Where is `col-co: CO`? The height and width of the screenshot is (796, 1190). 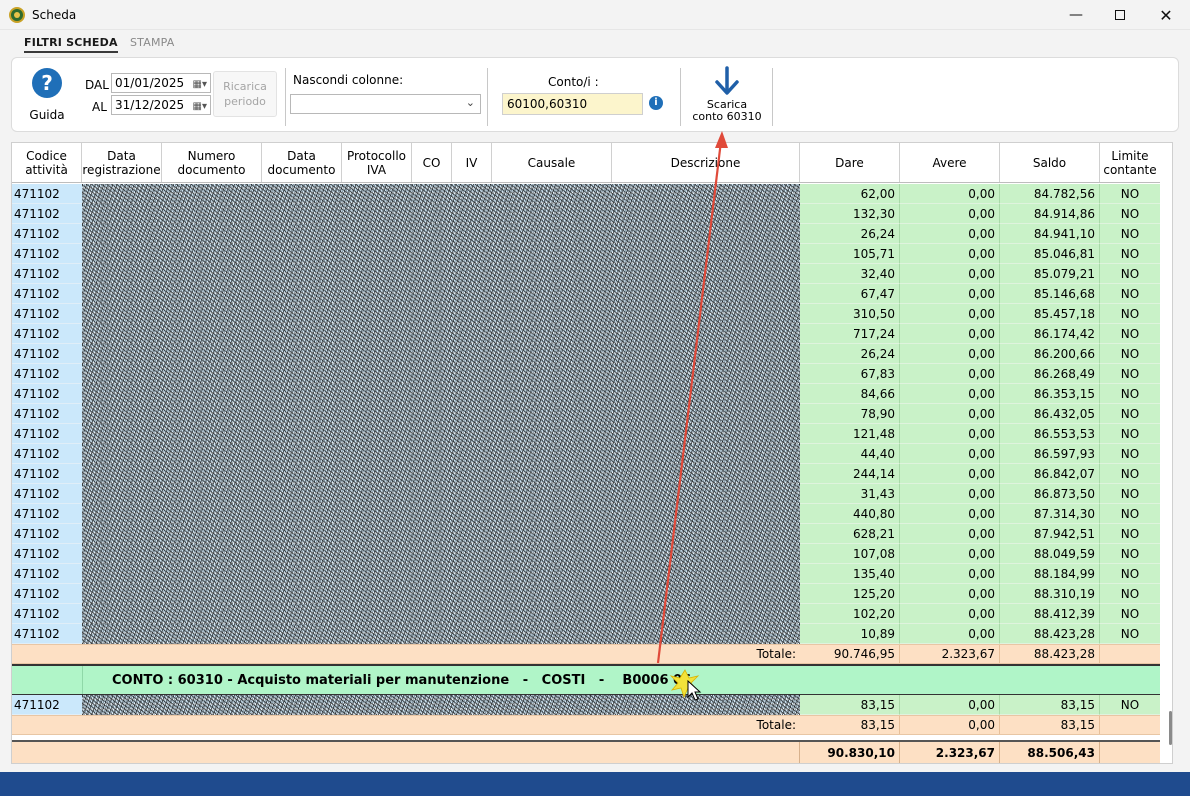
col-co: CO is located at coordinates (432, 162).